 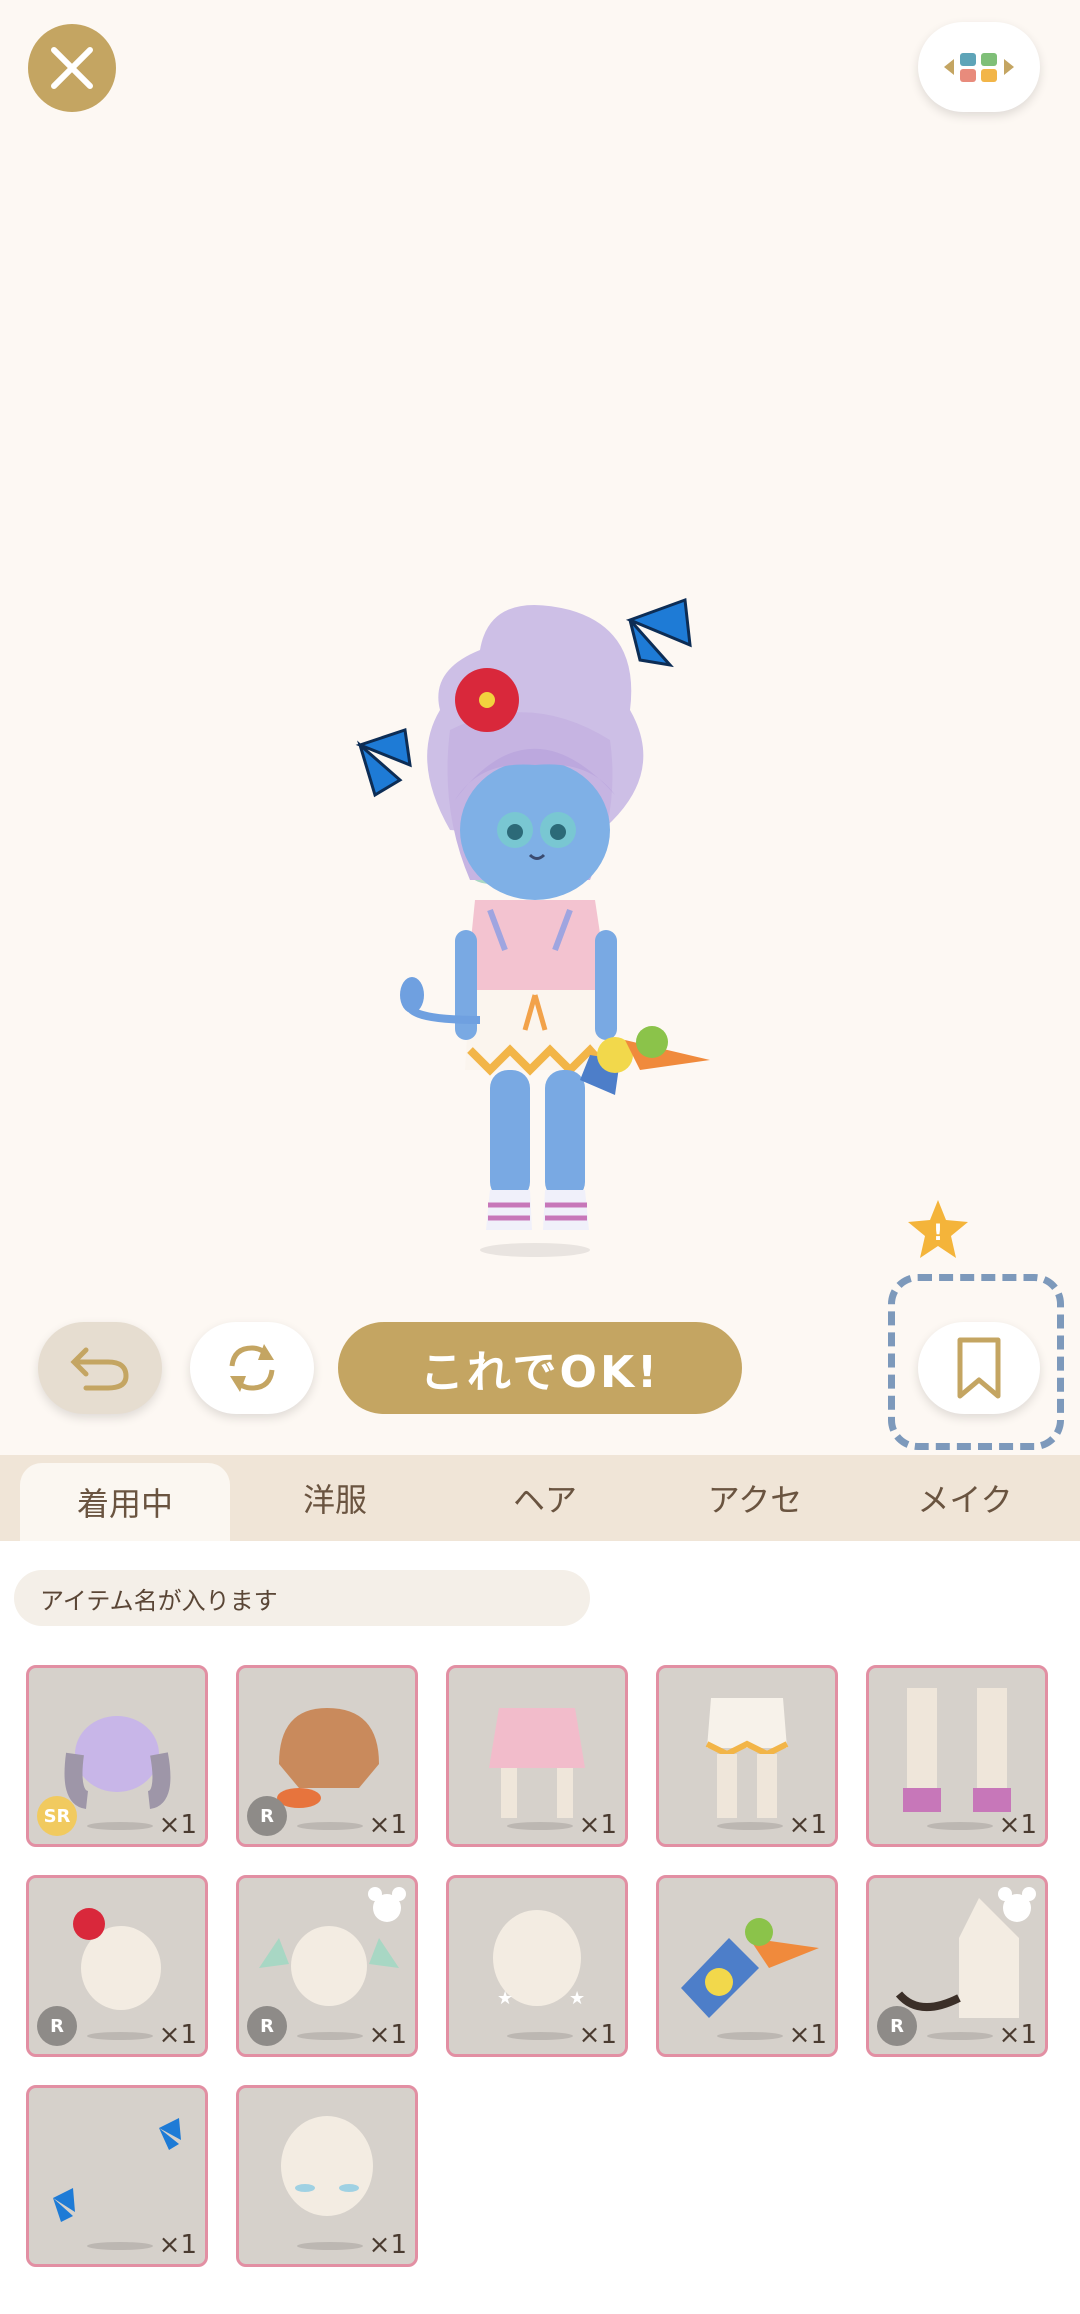 I want to click on close-icon, so click(x=72, y=68).